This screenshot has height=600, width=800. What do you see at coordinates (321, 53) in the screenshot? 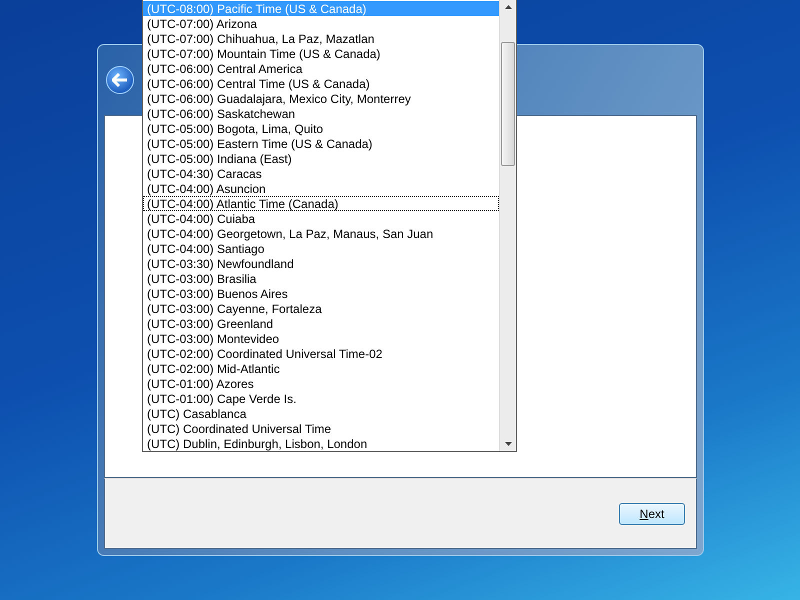
I see `timezone-option: (UTC-07:00) Mountain Time (US & Canada)` at bounding box center [321, 53].